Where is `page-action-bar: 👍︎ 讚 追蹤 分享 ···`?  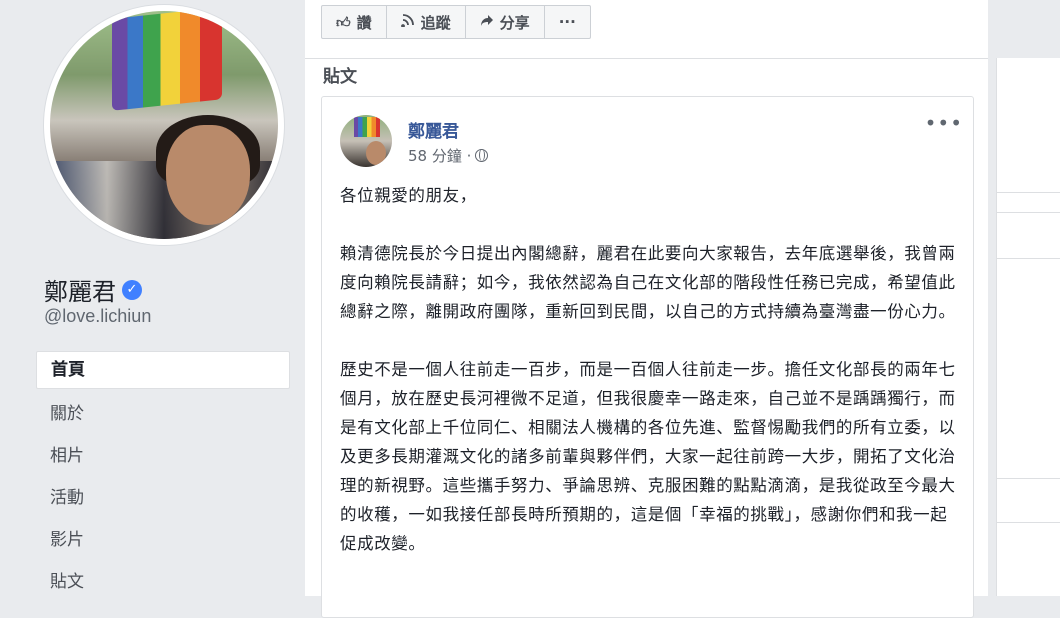 page-action-bar: 👍︎ 讚 追蹤 分享 ··· is located at coordinates (456, 22).